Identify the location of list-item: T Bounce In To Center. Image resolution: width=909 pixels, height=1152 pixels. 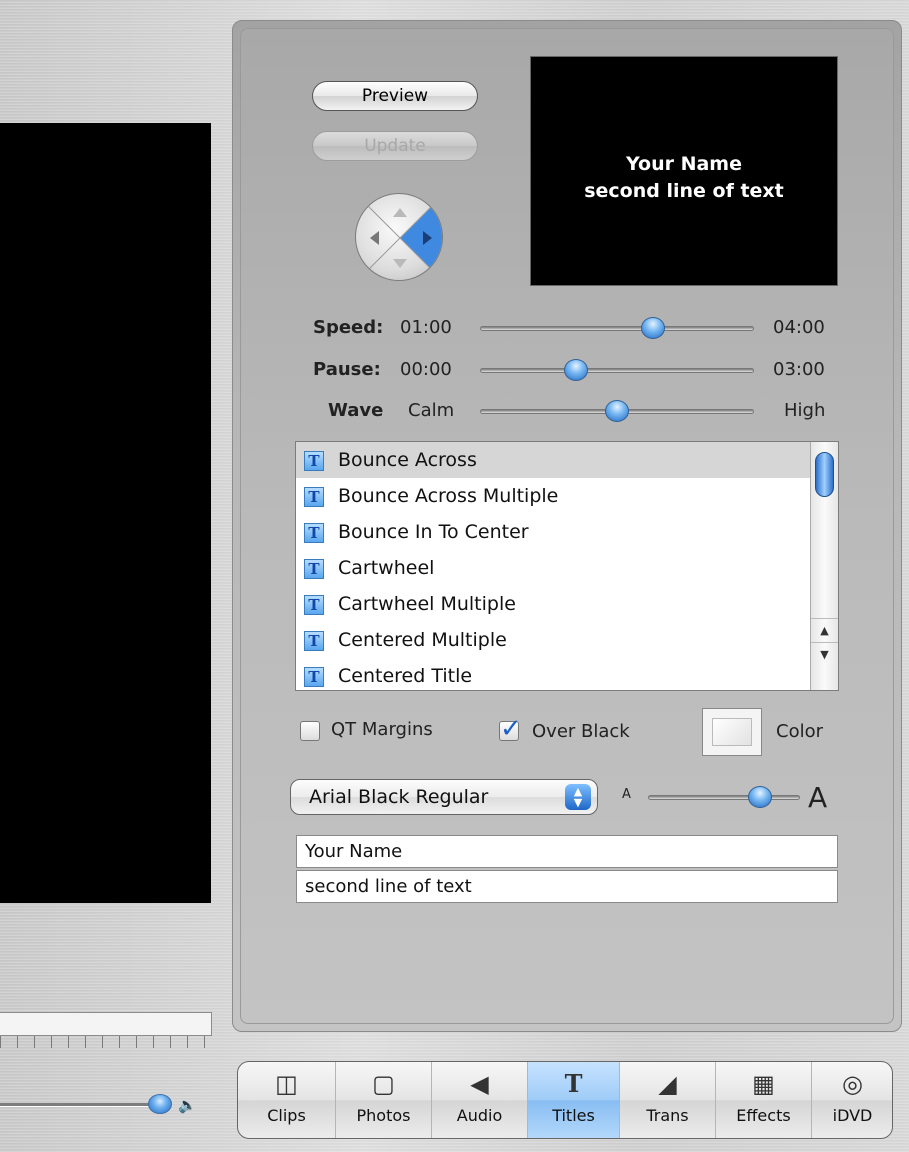
(567, 532).